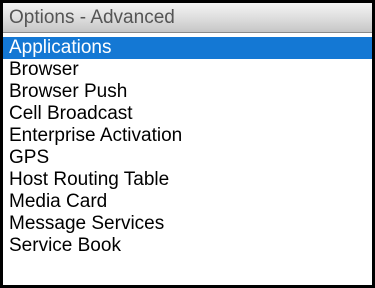 The height and width of the screenshot is (288, 375). What do you see at coordinates (187, 158) in the screenshot?
I see `list-item-gps: GPS` at bounding box center [187, 158].